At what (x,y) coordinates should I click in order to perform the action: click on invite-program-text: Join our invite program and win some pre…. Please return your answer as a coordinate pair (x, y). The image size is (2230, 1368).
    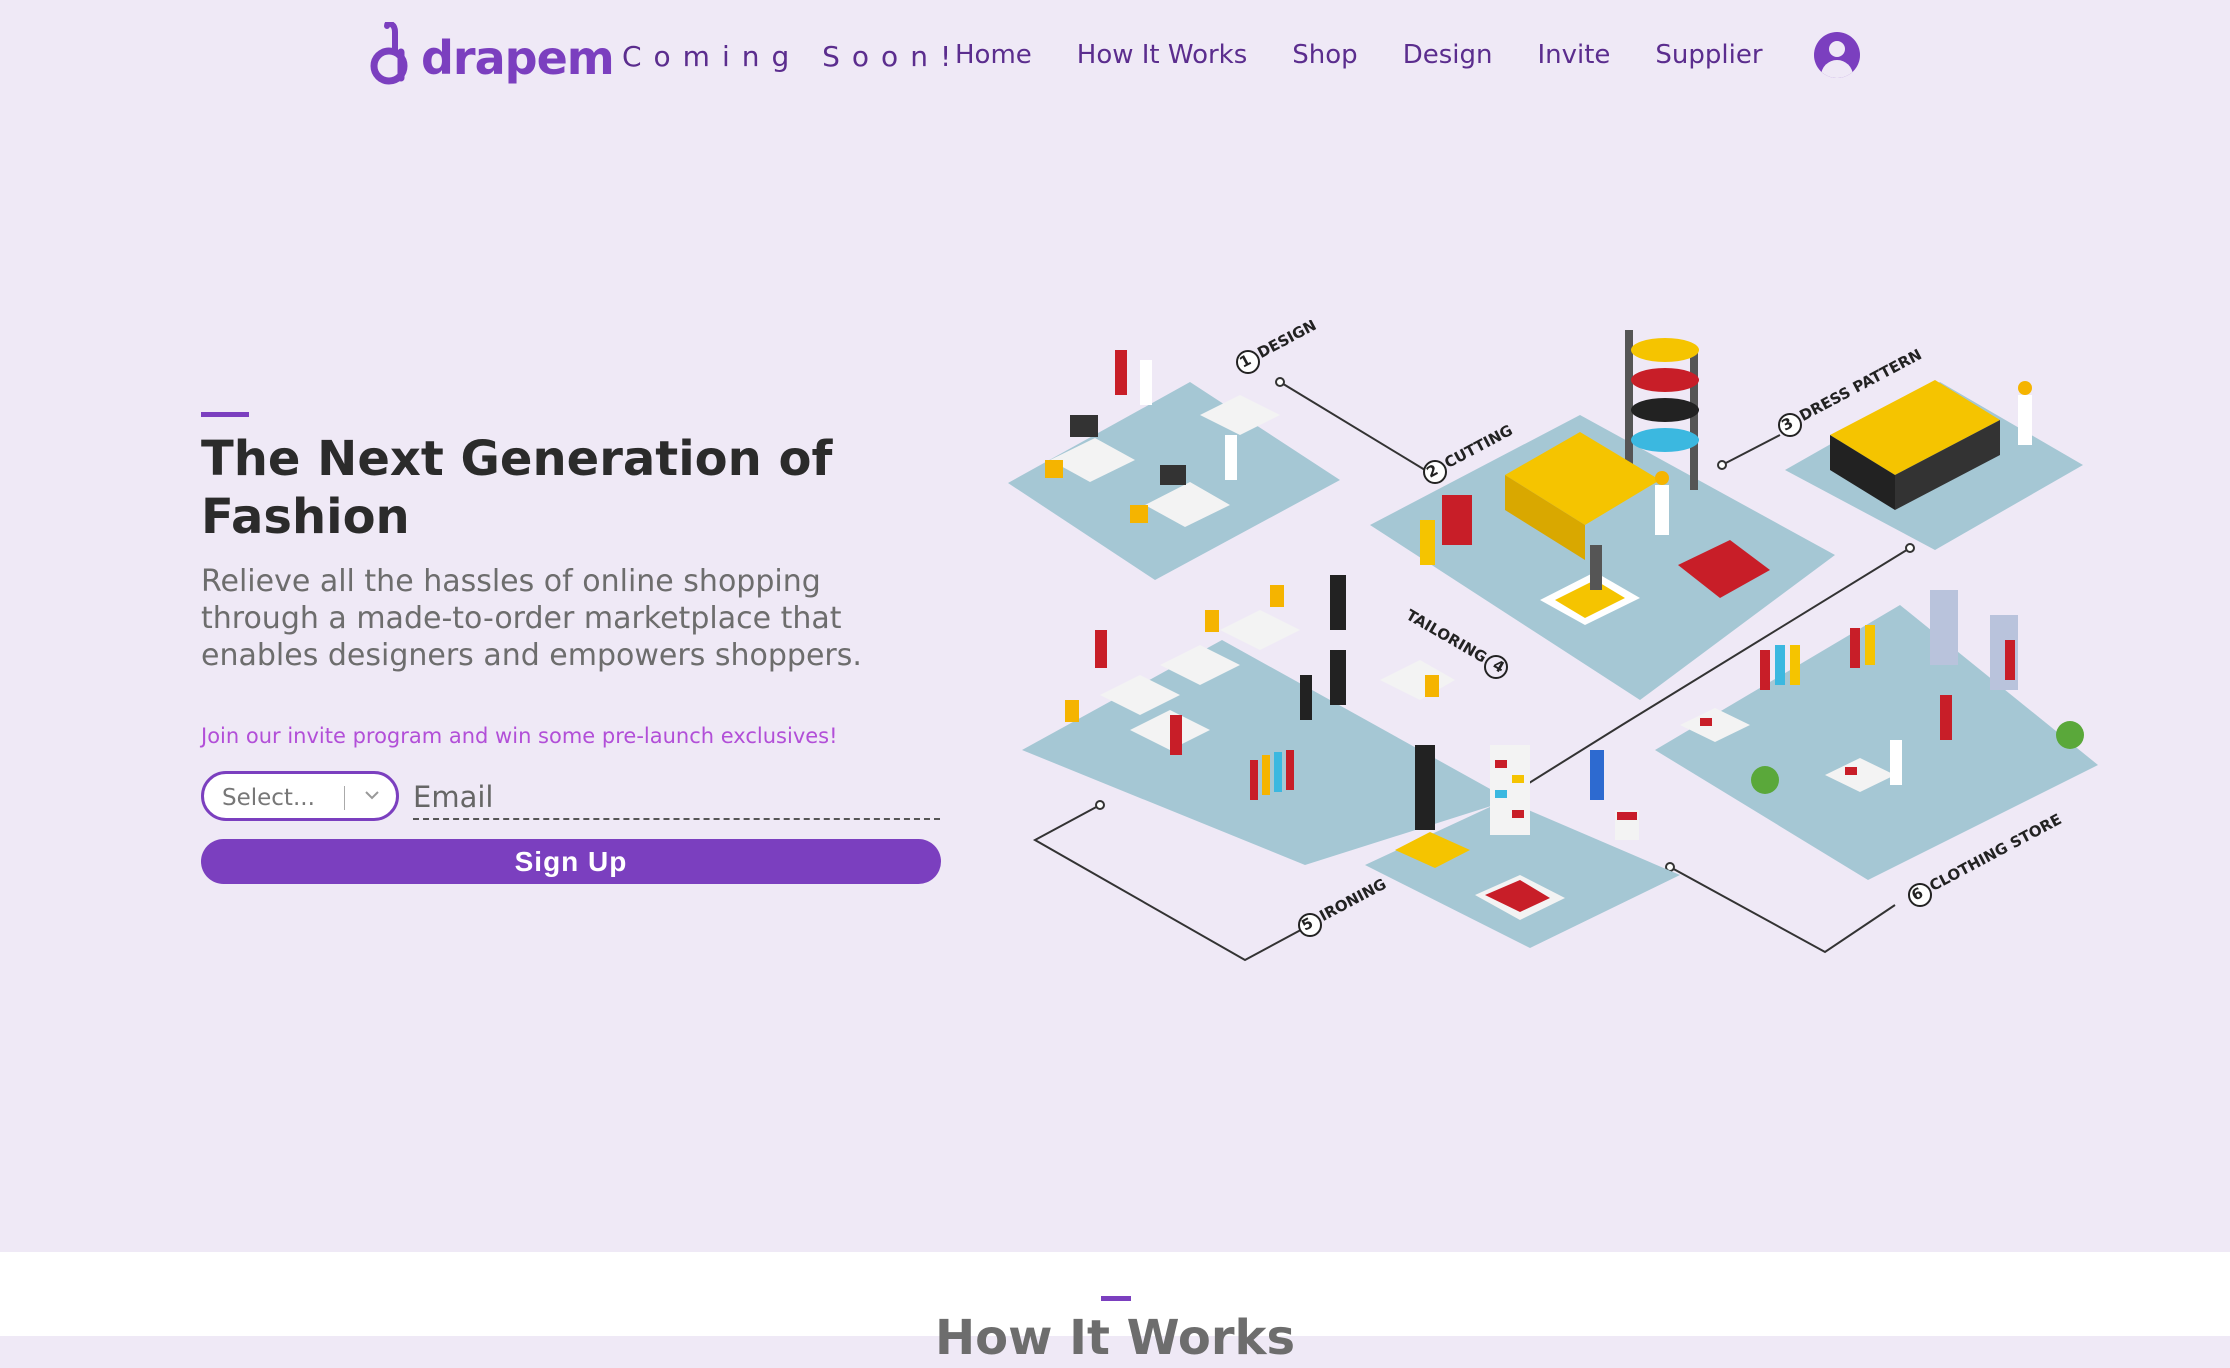
    Looking at the image, I should click on (519, 736).